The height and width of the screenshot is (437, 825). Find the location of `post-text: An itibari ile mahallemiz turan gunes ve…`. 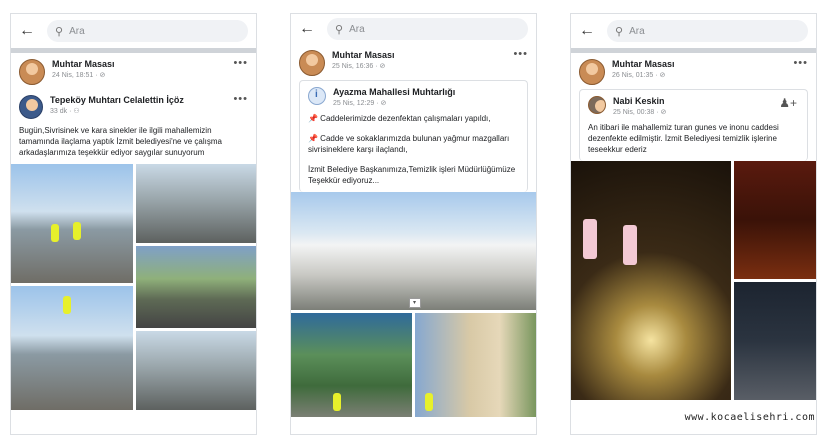

post-text: An itibari ile mahallemiz turan gunes ve… is located at coordinates (683, 138).